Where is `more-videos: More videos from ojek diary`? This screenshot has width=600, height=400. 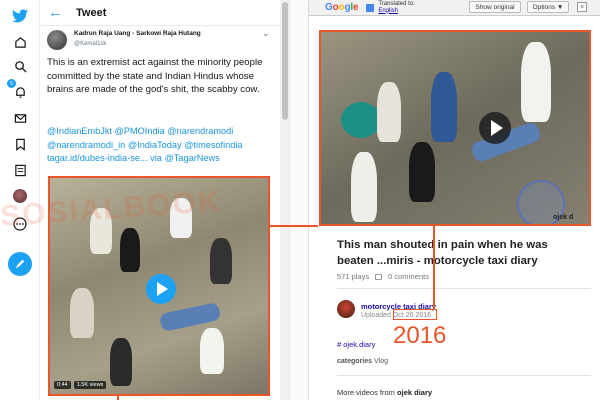
more-videos: More videos from ojek diary is located at coordinates (384, 392).